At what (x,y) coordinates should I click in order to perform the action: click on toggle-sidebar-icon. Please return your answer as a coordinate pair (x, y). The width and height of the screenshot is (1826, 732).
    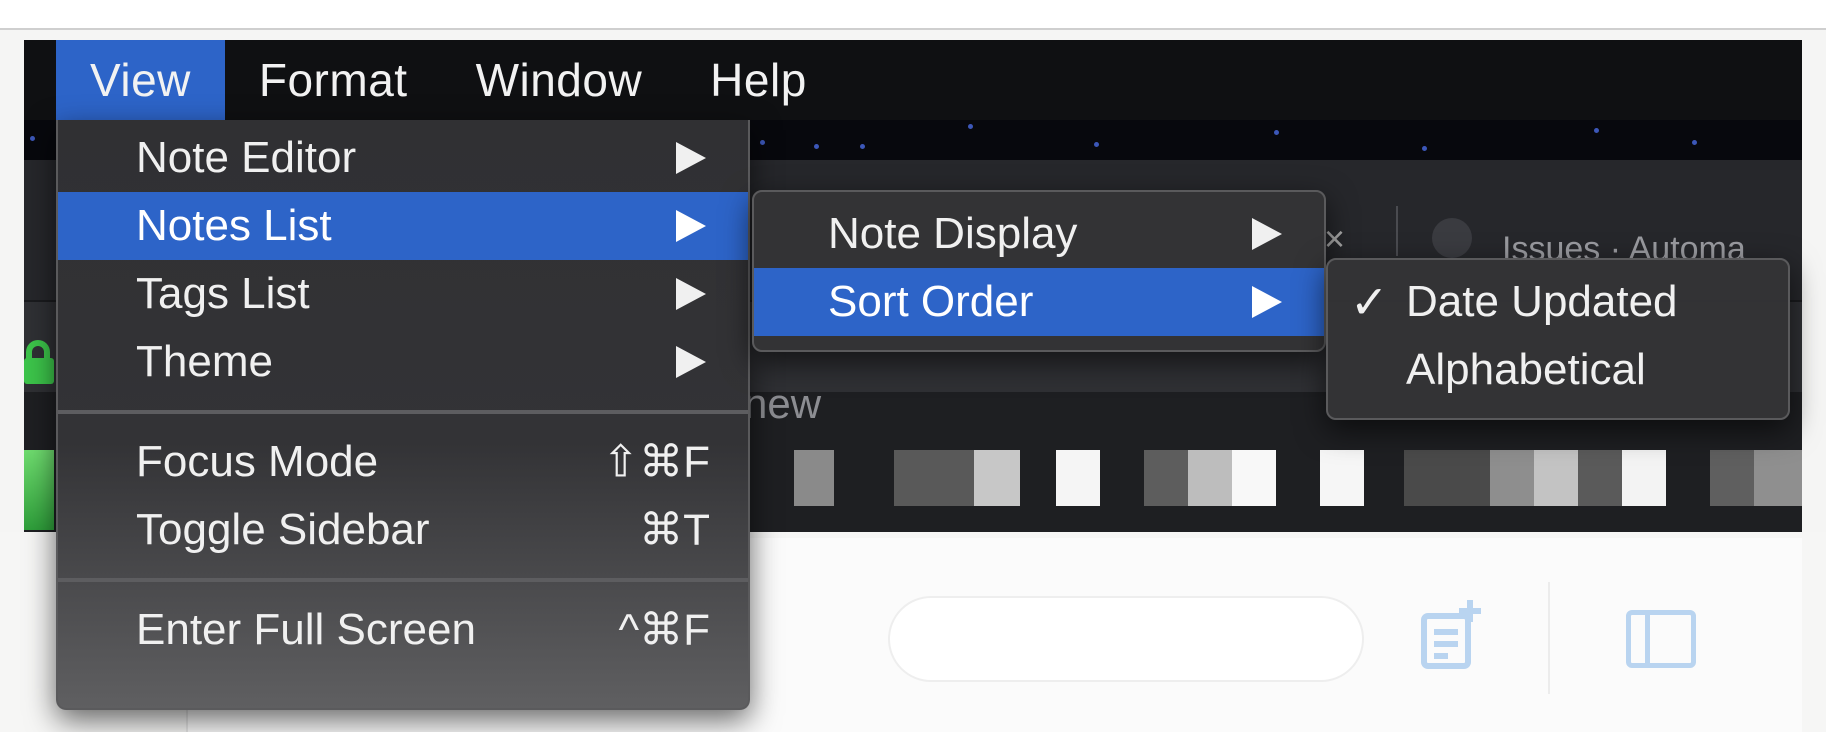
    Looking at the image, I should click on (1661, 639).